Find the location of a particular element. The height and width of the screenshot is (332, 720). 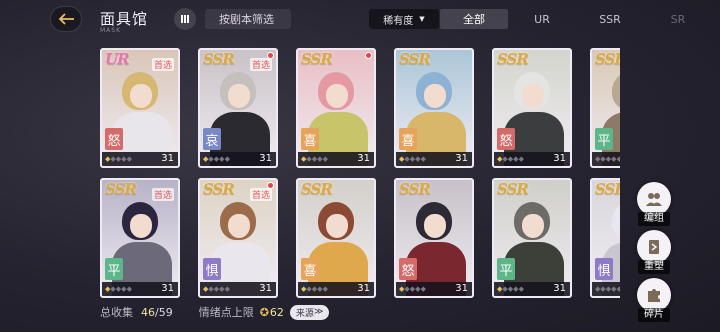

rarity-tabs: 全部 UR SSR SR is located at coordinates (576, 19).